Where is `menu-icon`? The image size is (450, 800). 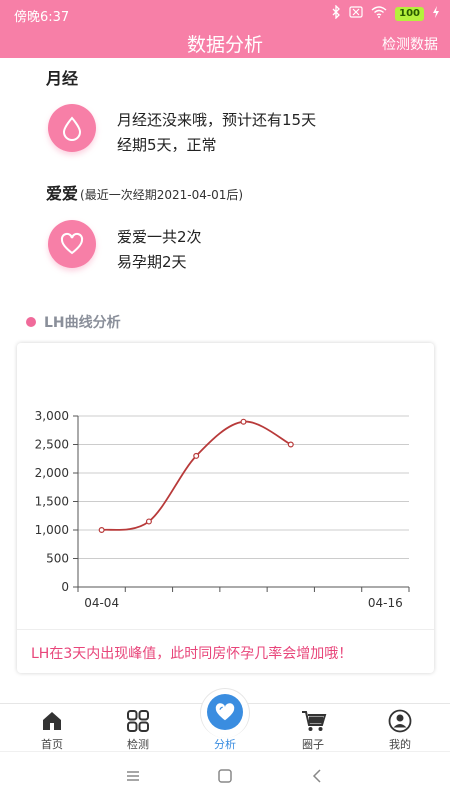 menu-icon is located at coordinates (133, 776).